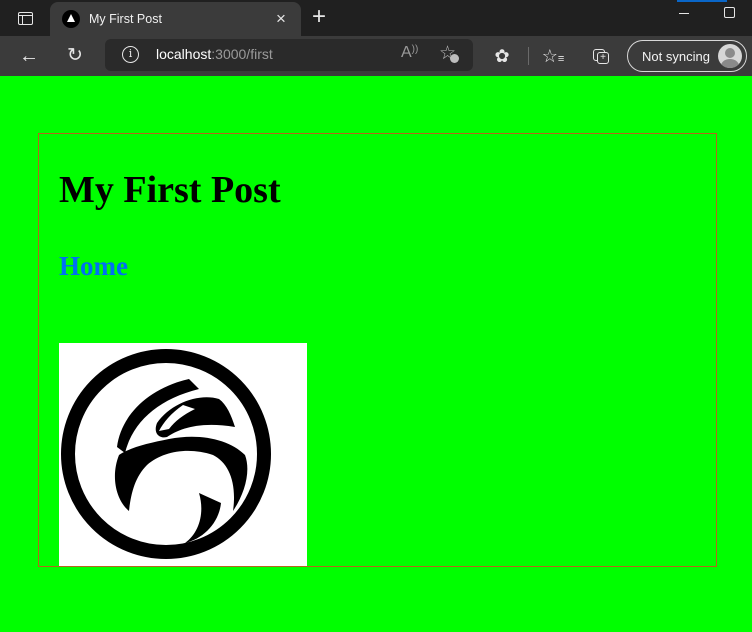  What do you see at coordinates (184, 54) in the screenshot?
I see `url-host: localhost` at bounding box center [184, 54].